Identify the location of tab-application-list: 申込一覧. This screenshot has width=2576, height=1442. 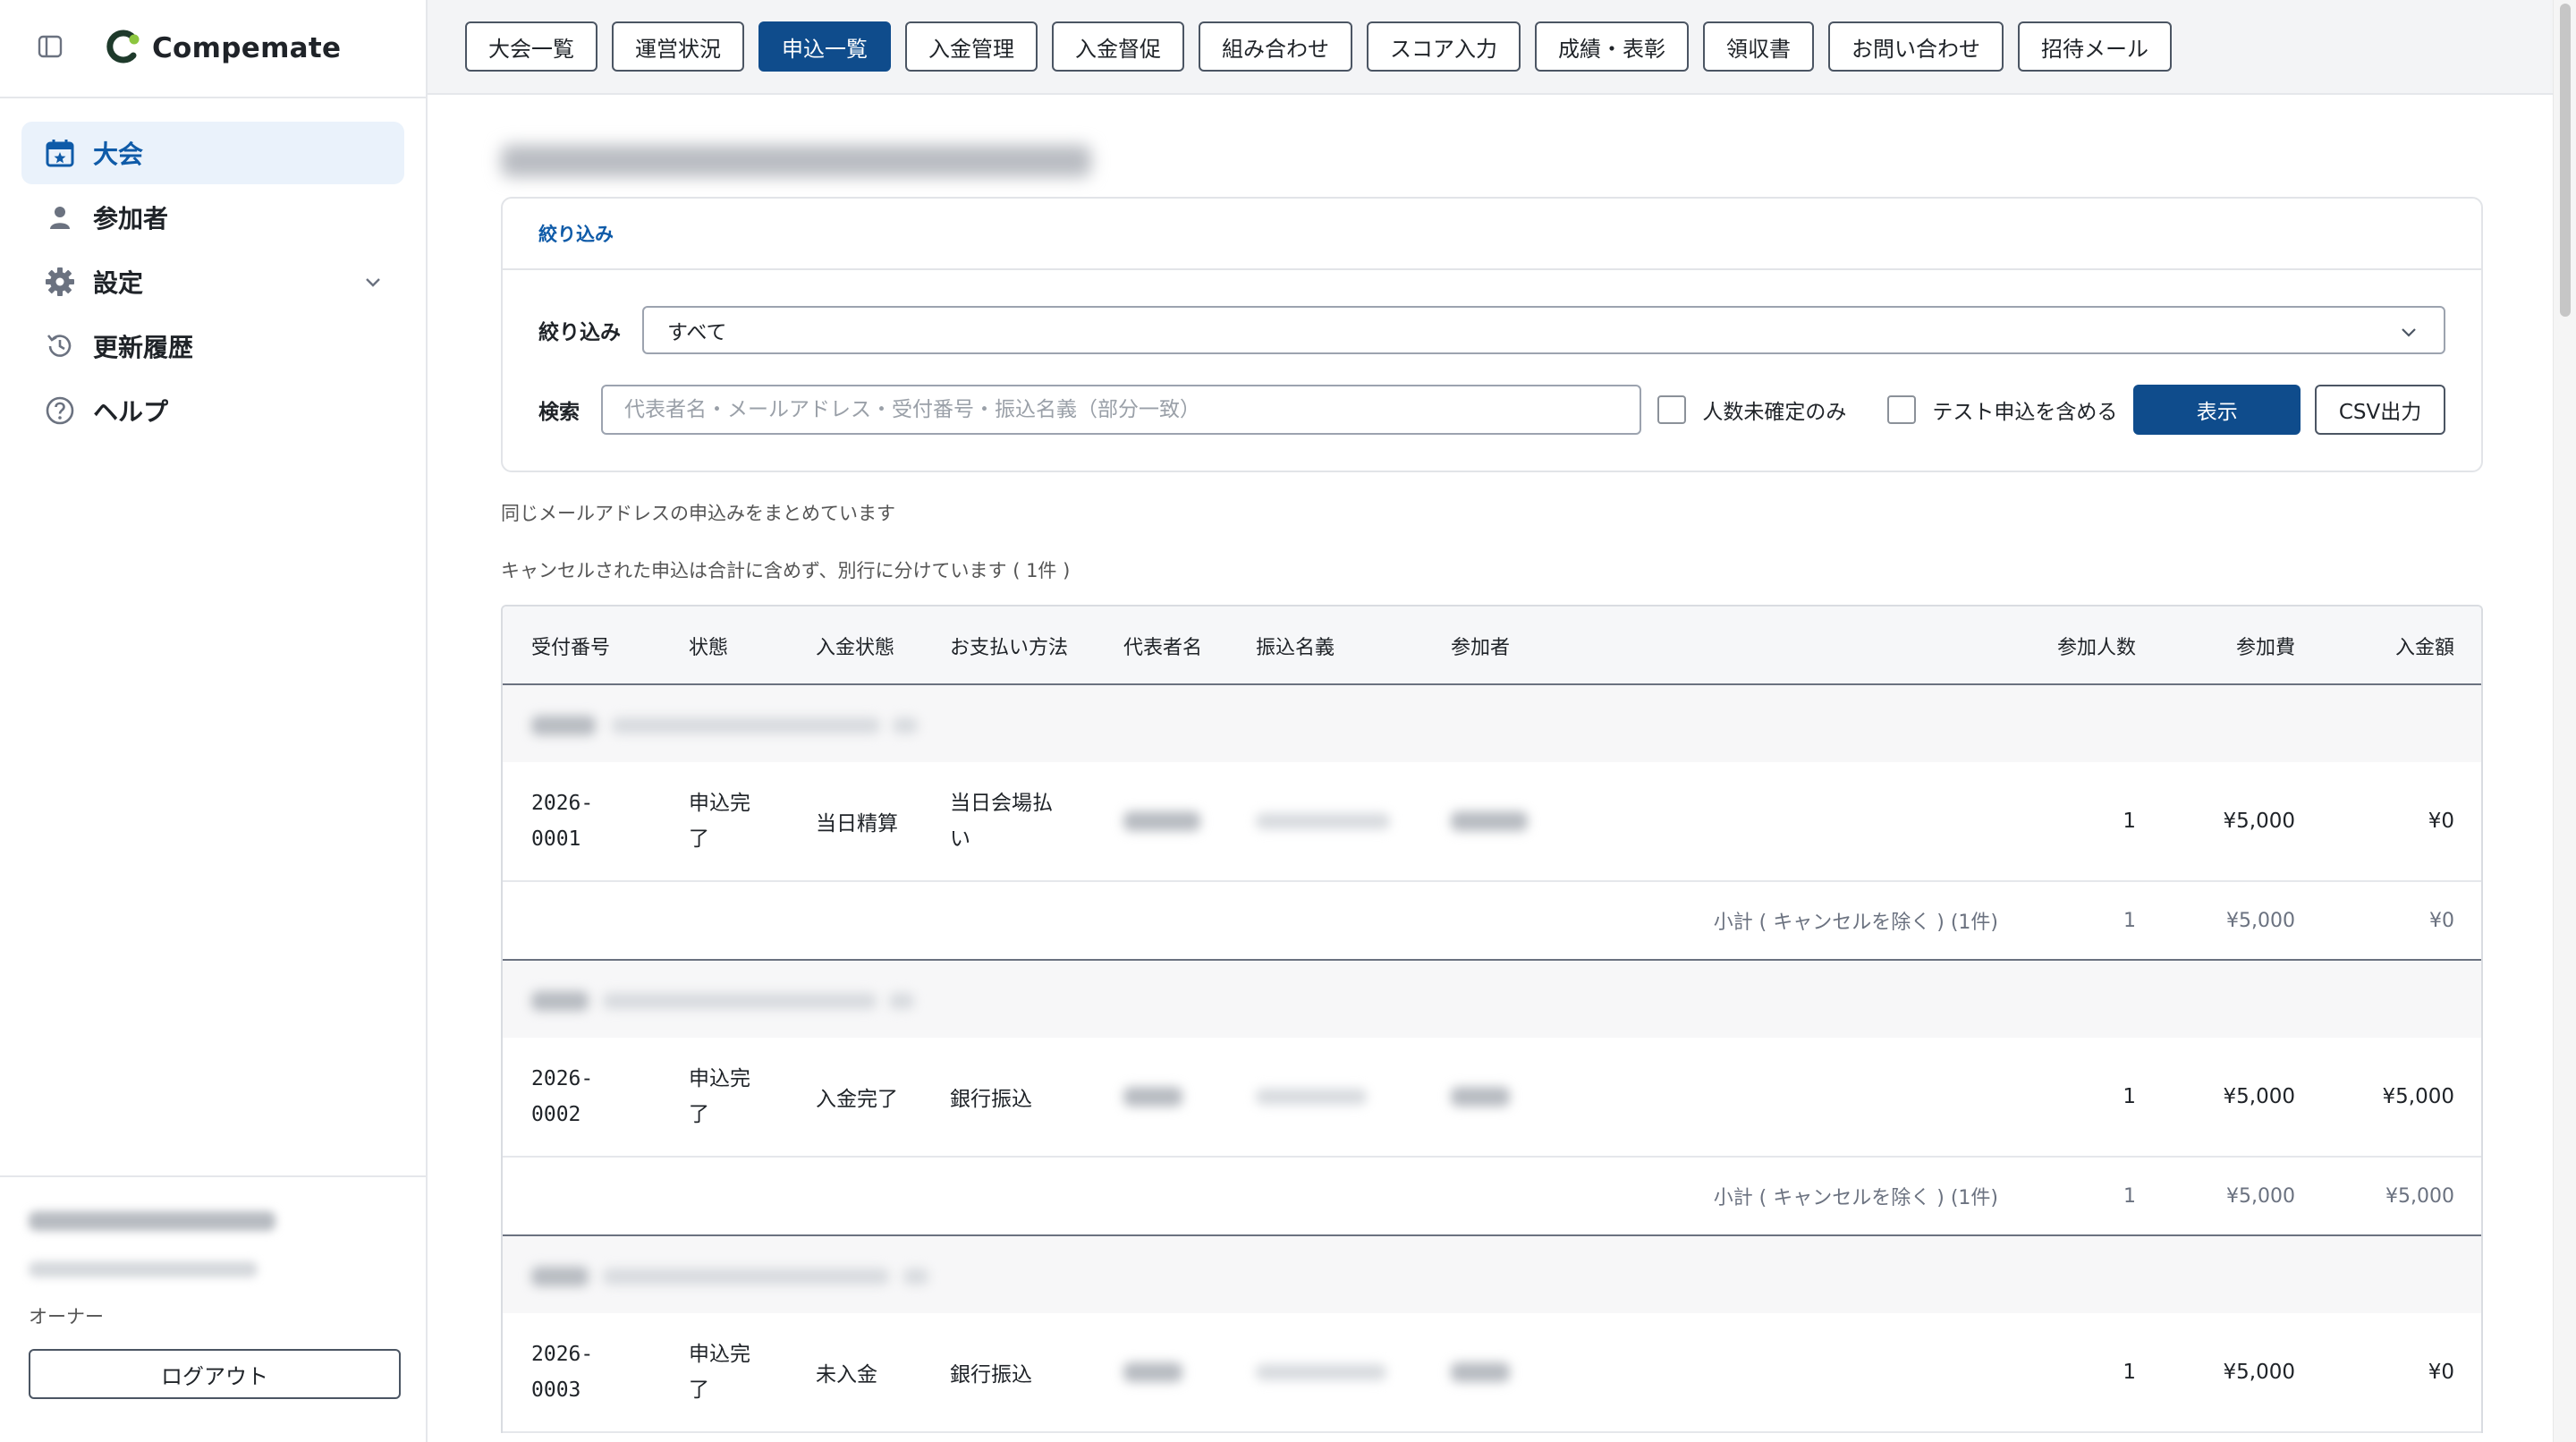
(824, 46).